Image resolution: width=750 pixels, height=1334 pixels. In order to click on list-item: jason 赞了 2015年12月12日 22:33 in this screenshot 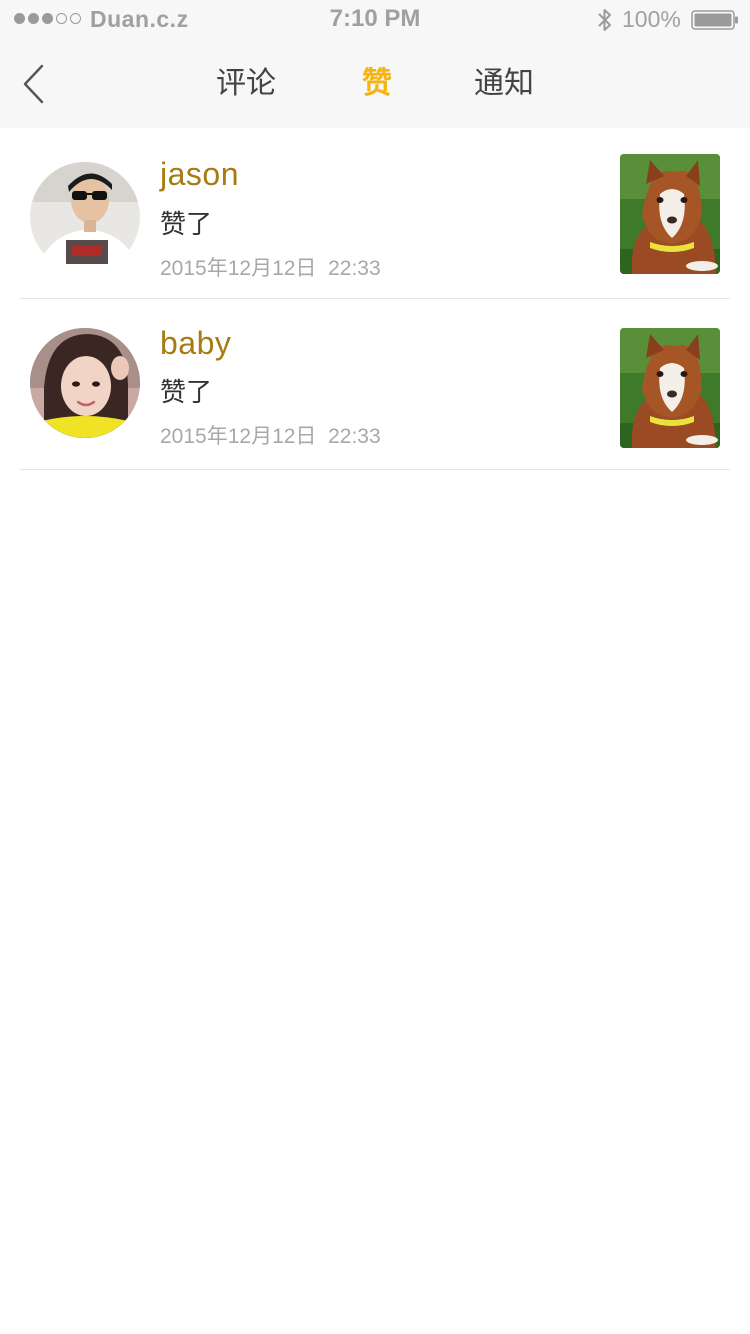, I will do `click(375, 213)`.